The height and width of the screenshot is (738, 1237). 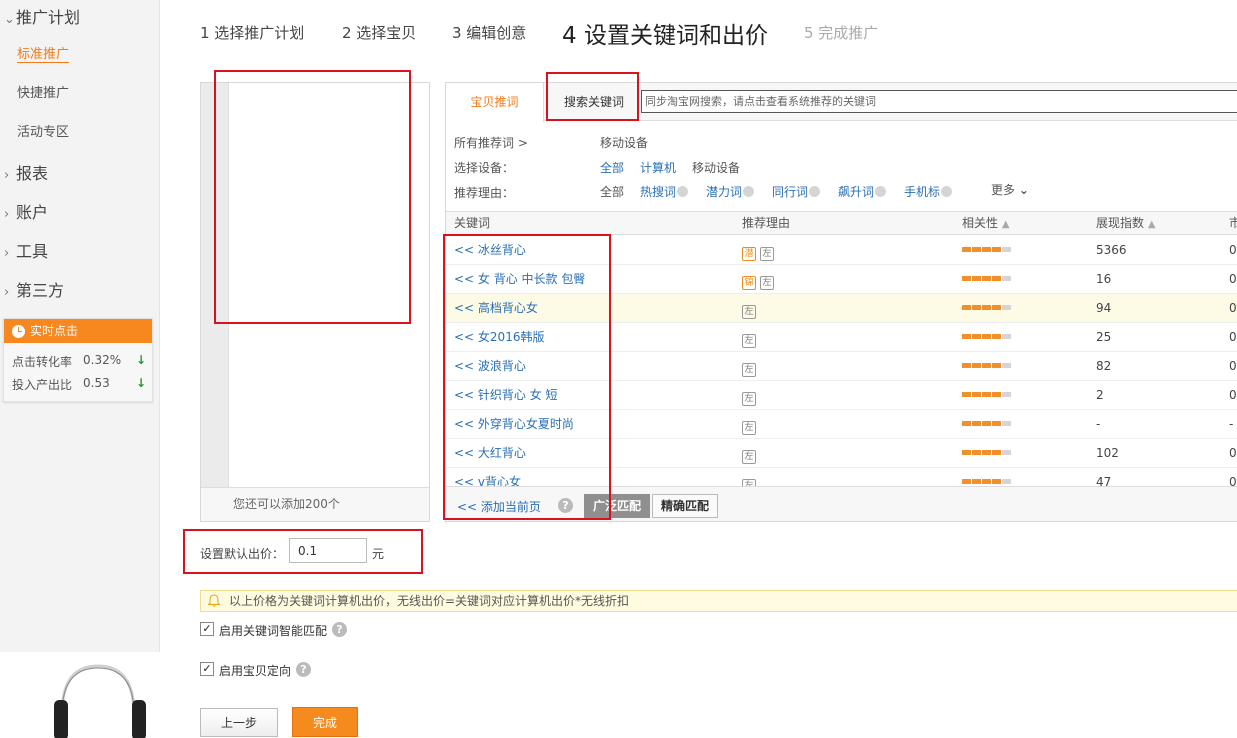 What do you see at coordinates (78, 331) in the screenshot?
I see `realtime-click-title: 实时点击` at bounding box center [78, 331].